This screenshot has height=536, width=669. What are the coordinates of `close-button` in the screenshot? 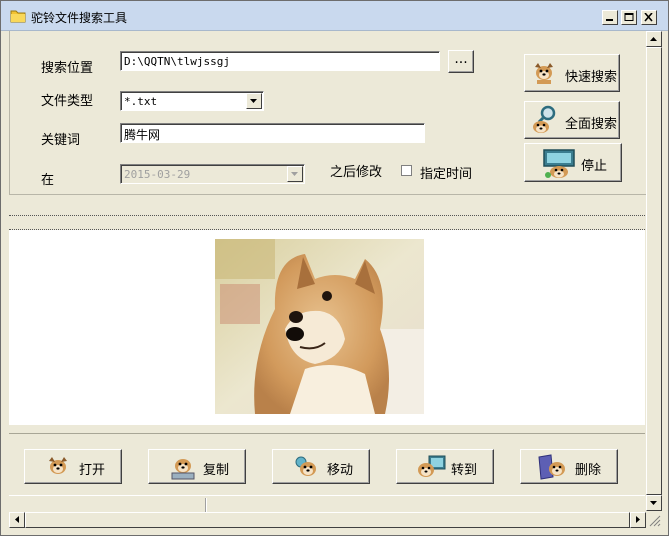 It's located at (649, 17).